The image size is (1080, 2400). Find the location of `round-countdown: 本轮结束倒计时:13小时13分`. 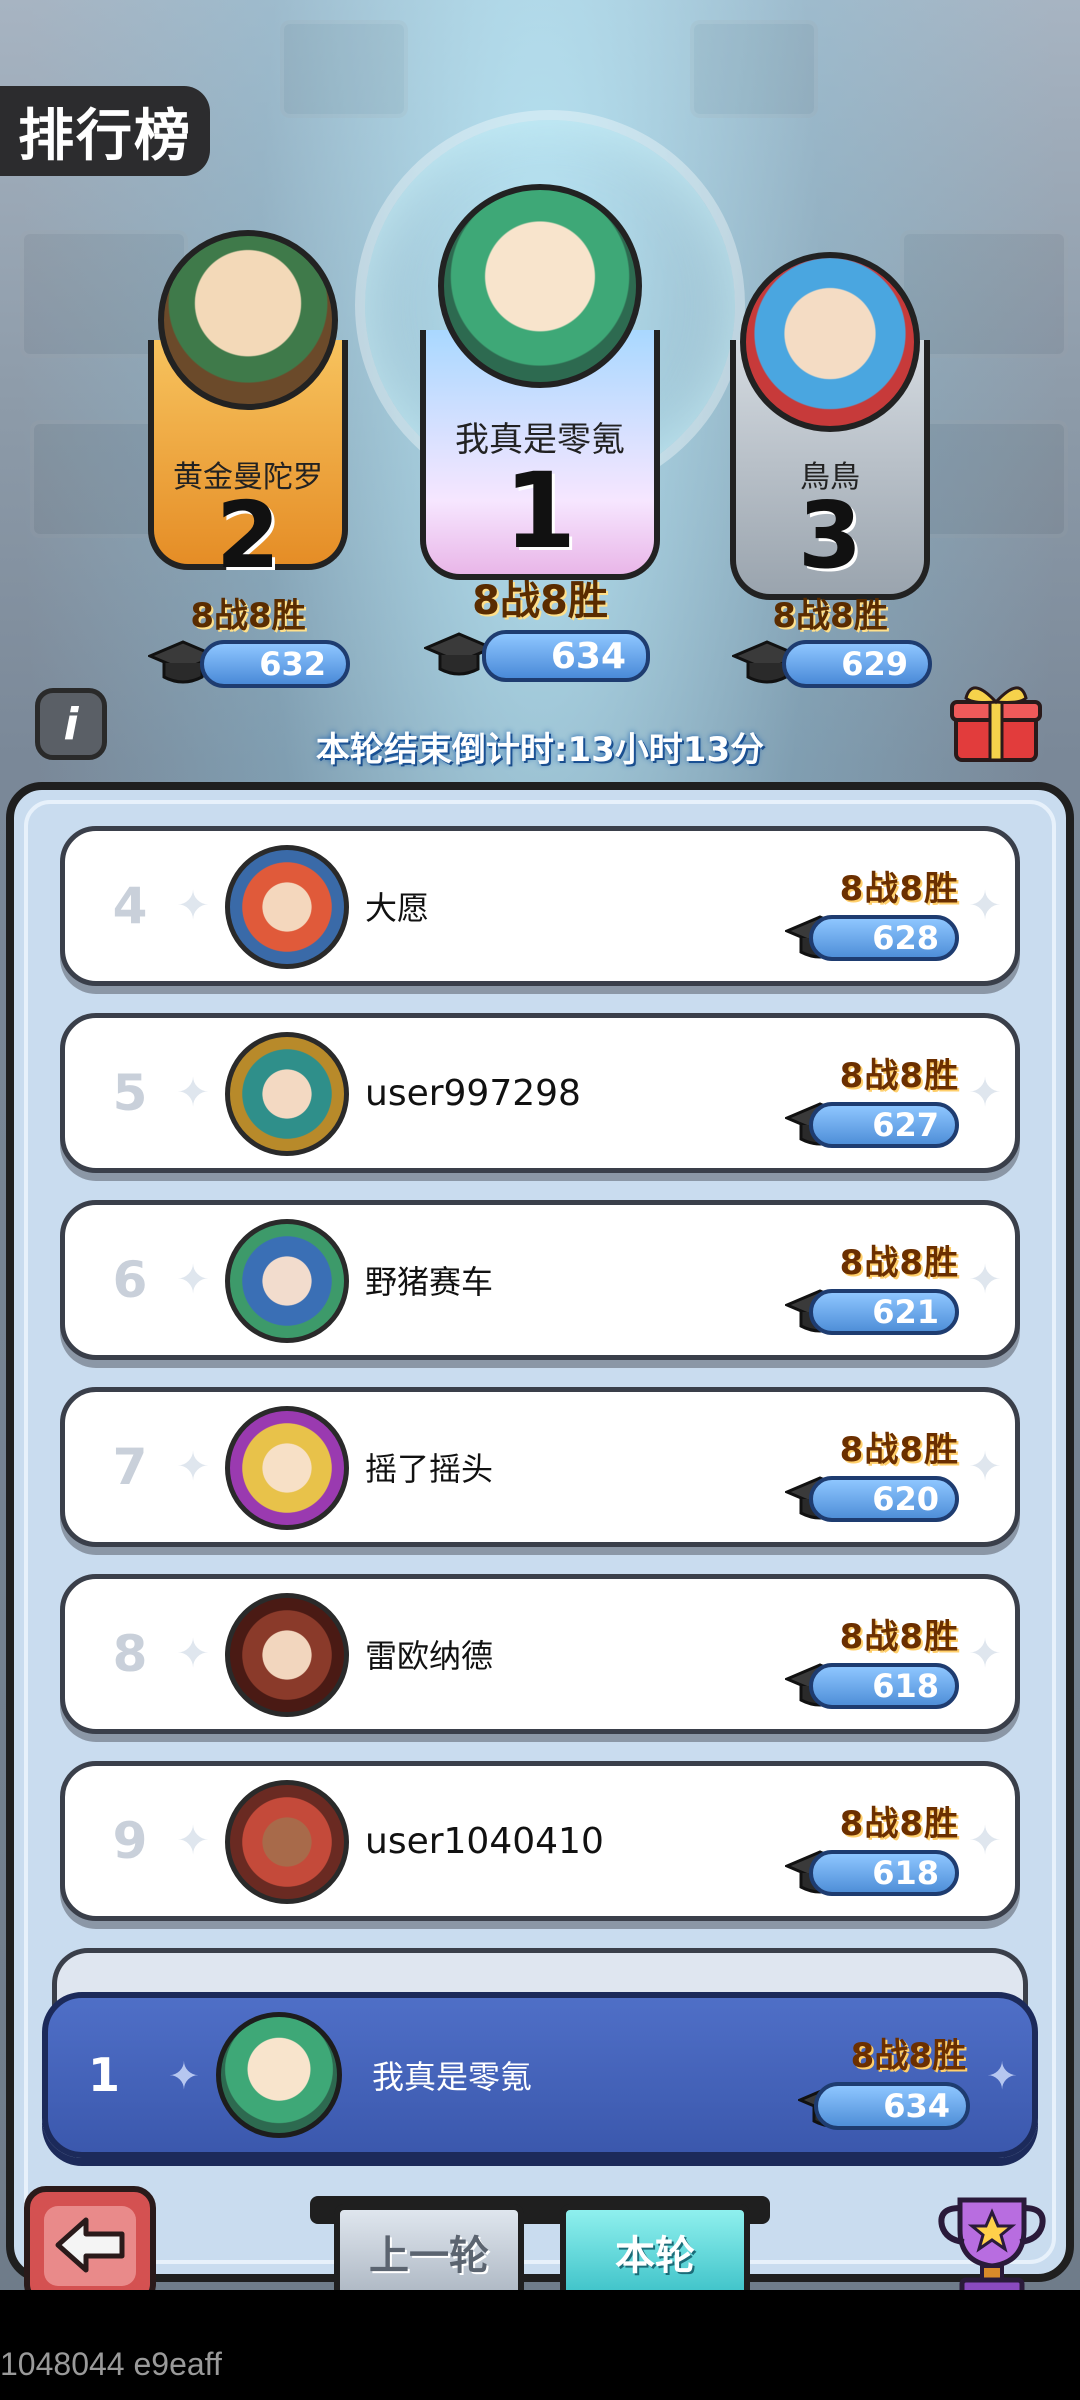

round-countdown: 本轮结束倒计时:13小时13分 is located at coordinates (540, 750).